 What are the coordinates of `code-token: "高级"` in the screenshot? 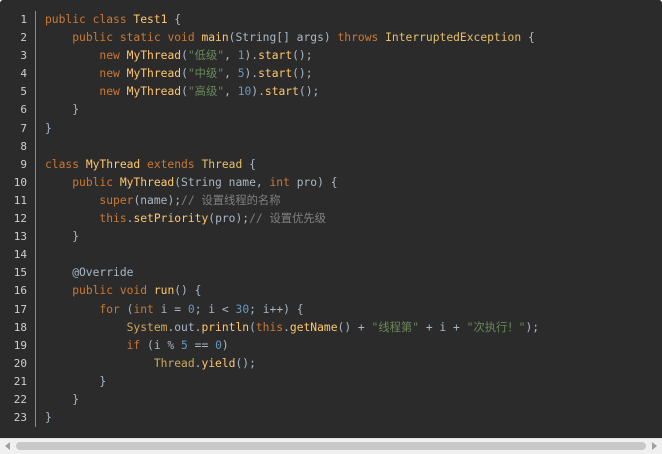 It's located at (206, 92).